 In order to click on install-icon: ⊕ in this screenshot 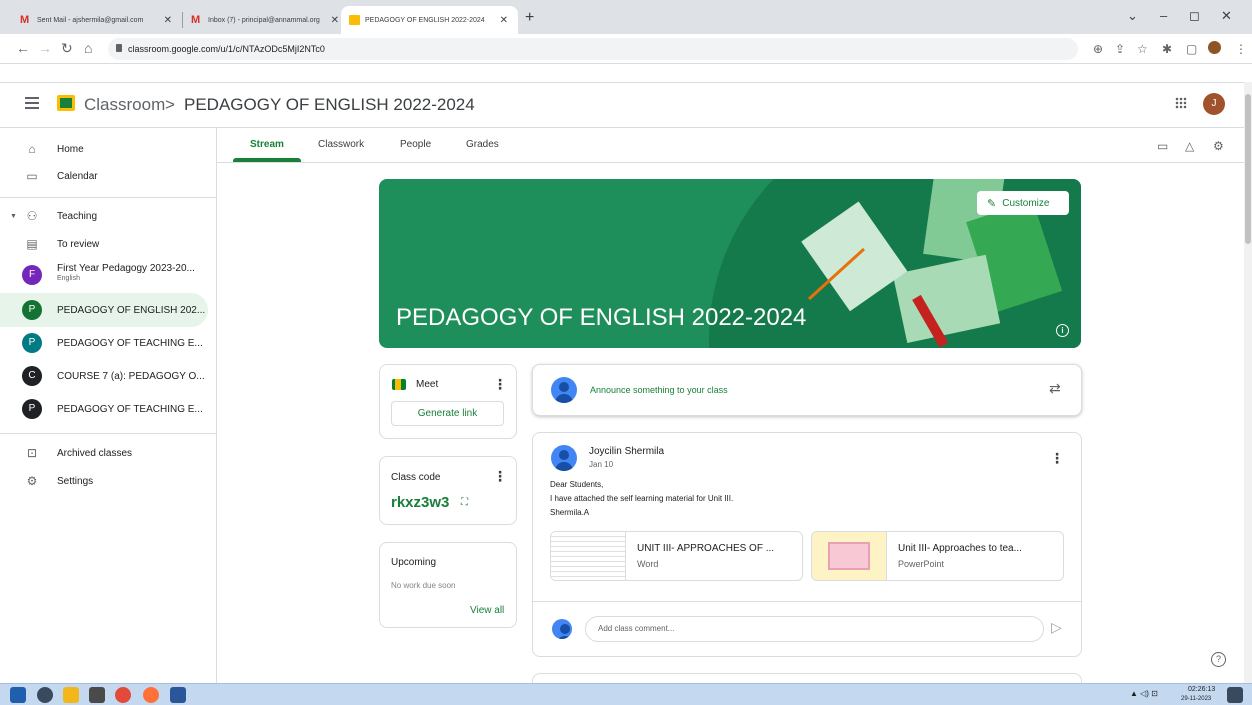, I will do `click(1098, 49)`.